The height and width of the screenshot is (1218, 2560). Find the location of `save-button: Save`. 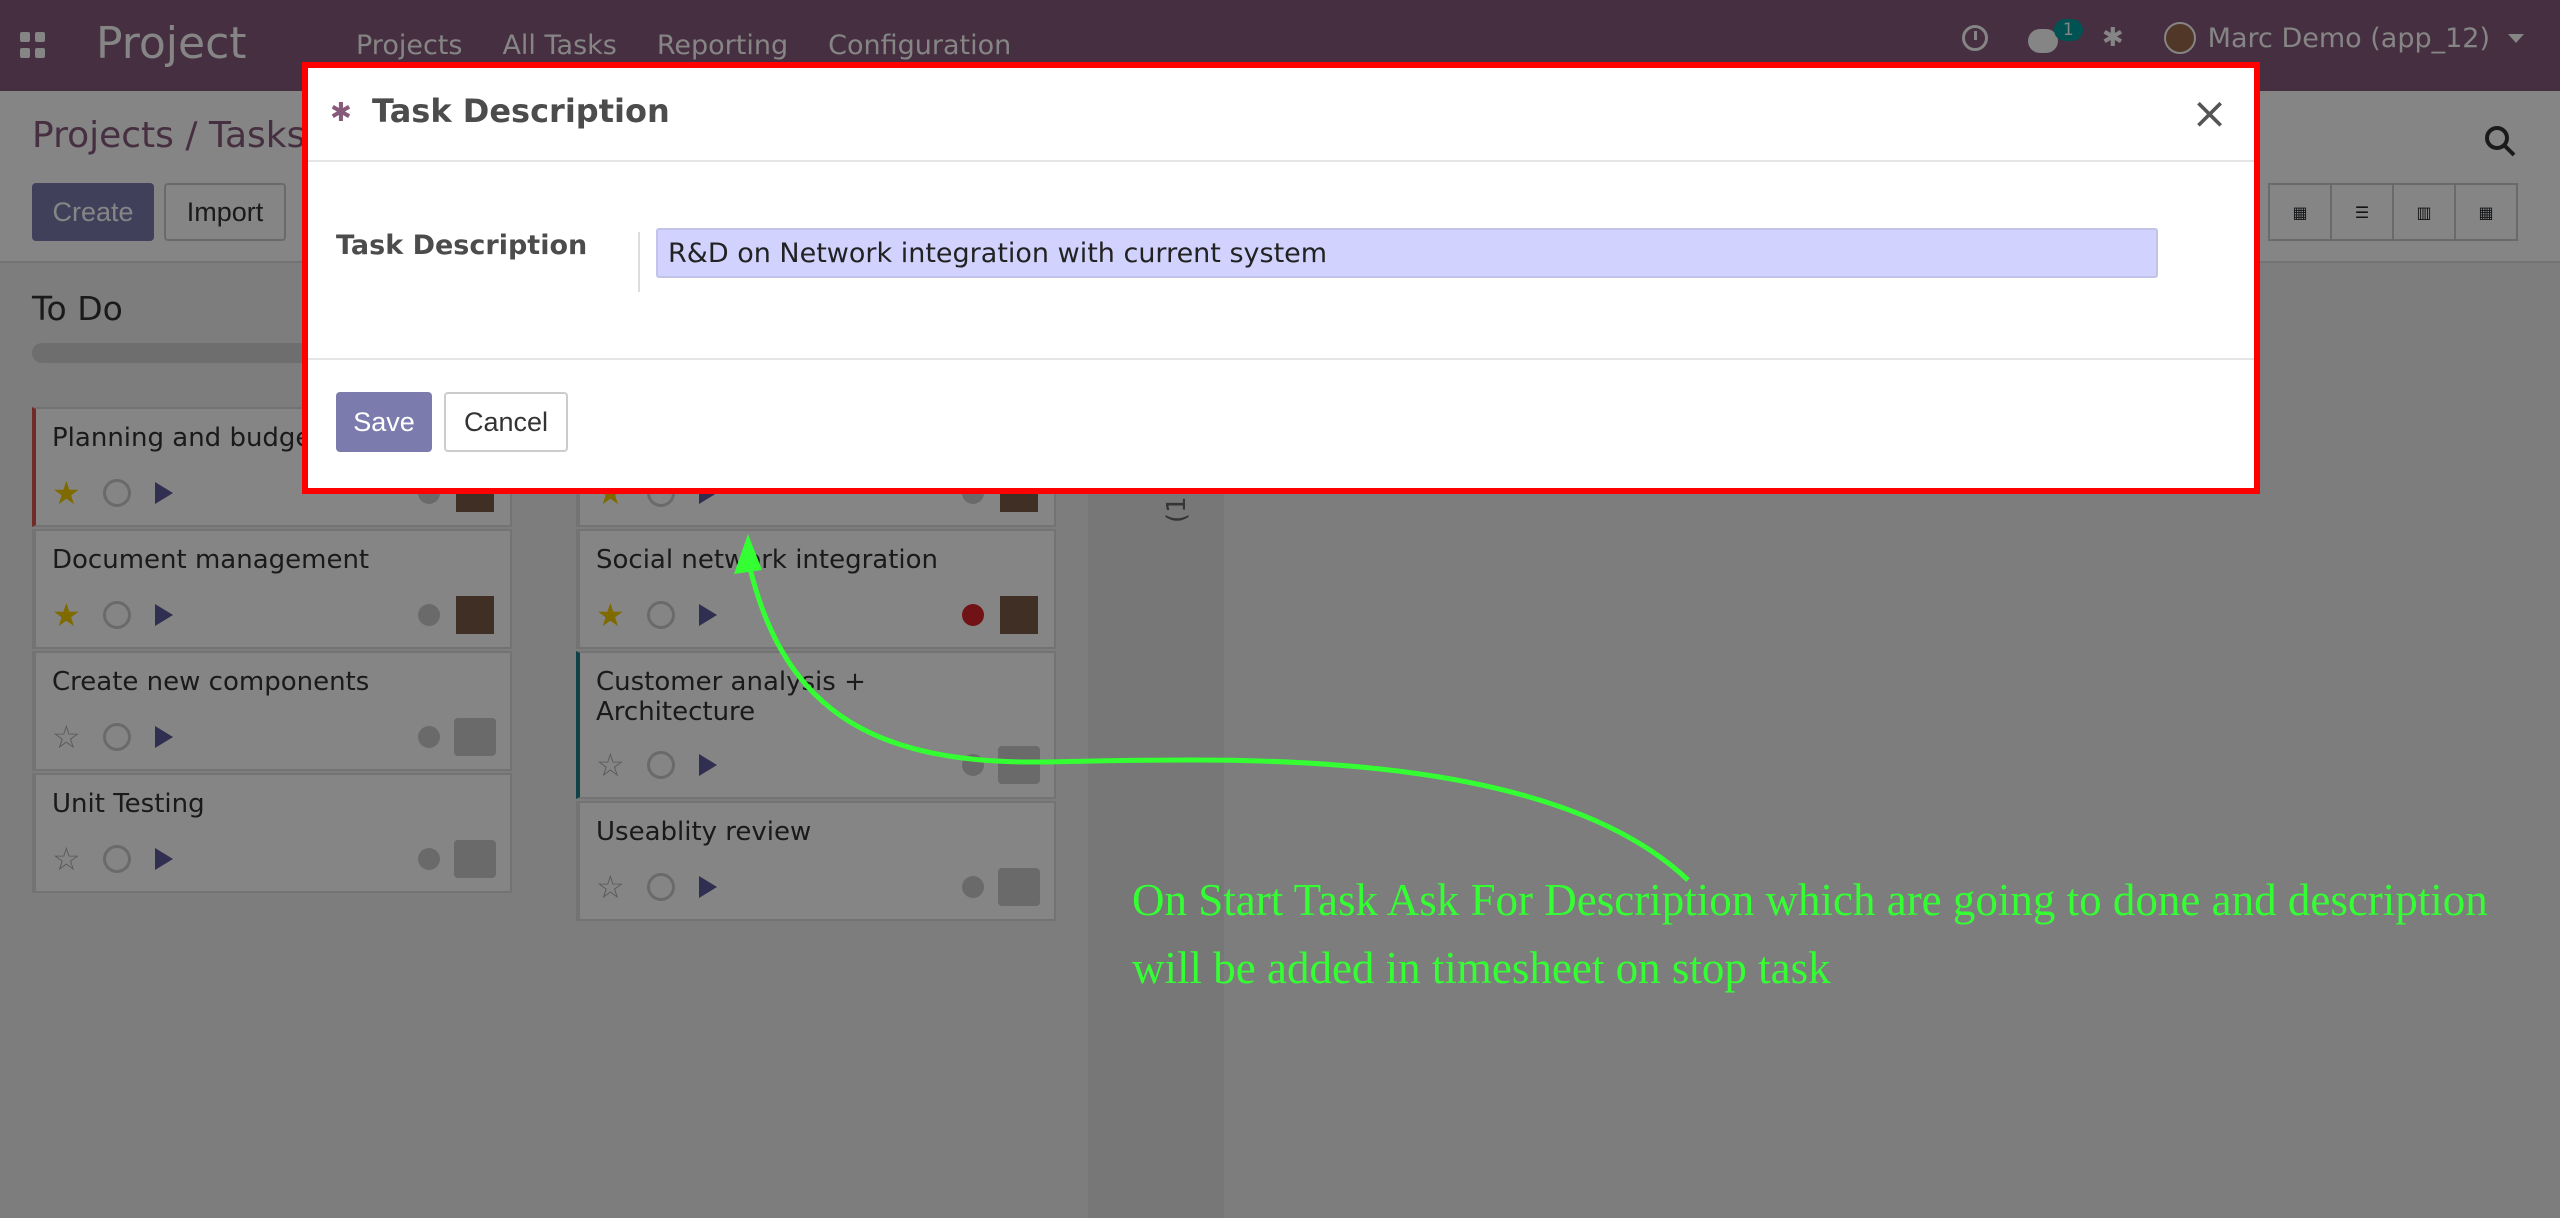

save-button: Save is located at coordinates (384, 422).